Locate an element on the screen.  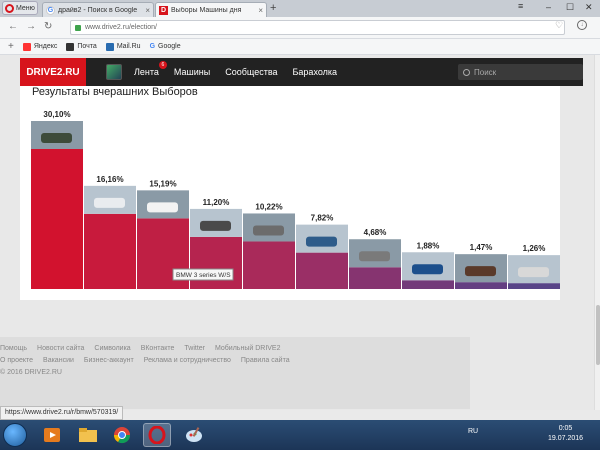
start-button is located at coordinates (15, 435).